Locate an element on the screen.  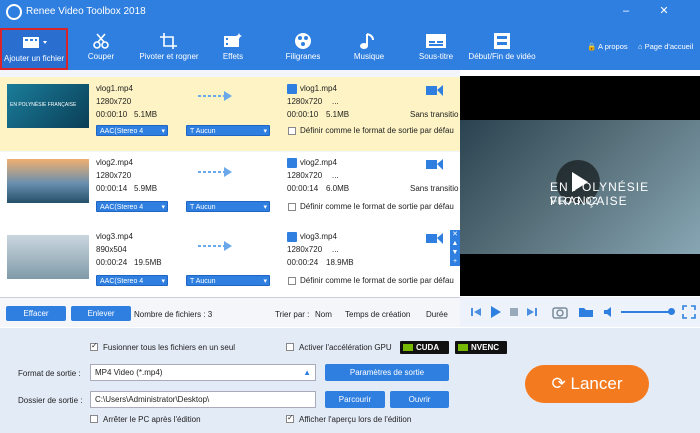
add-file-label: Ajouter un fichier is located at coordinates (34, 58).